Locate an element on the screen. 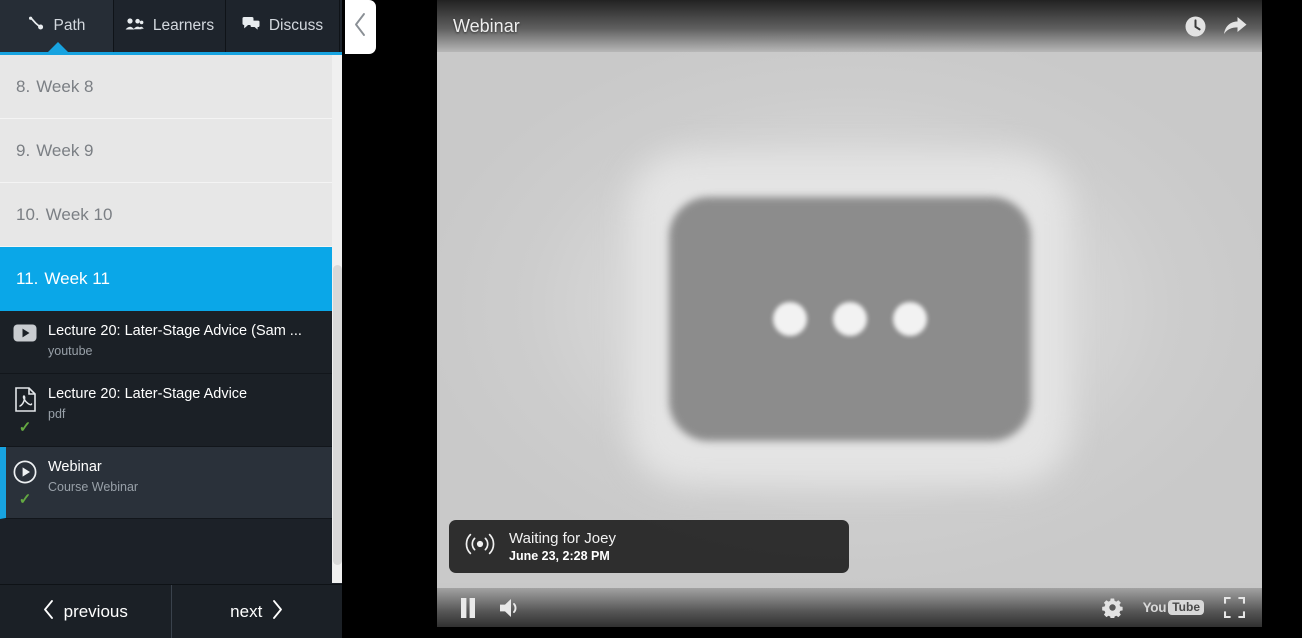 This screenshot has height=638, width=1302. chevron-right-icon is located at coordinates (277, 611).